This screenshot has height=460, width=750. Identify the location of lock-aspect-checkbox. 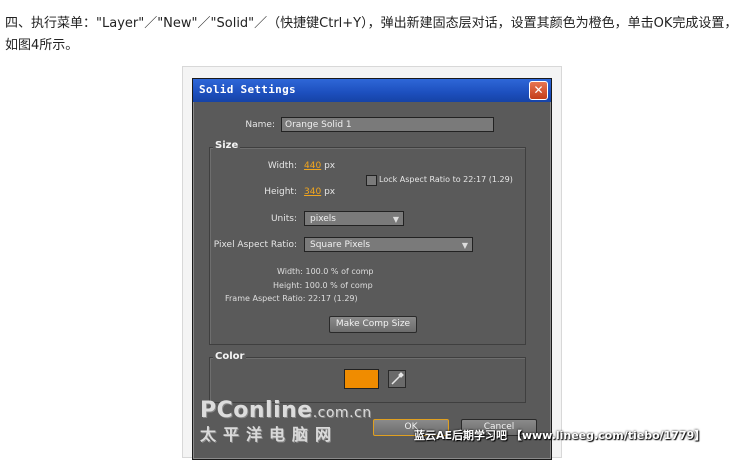
(371, 180).